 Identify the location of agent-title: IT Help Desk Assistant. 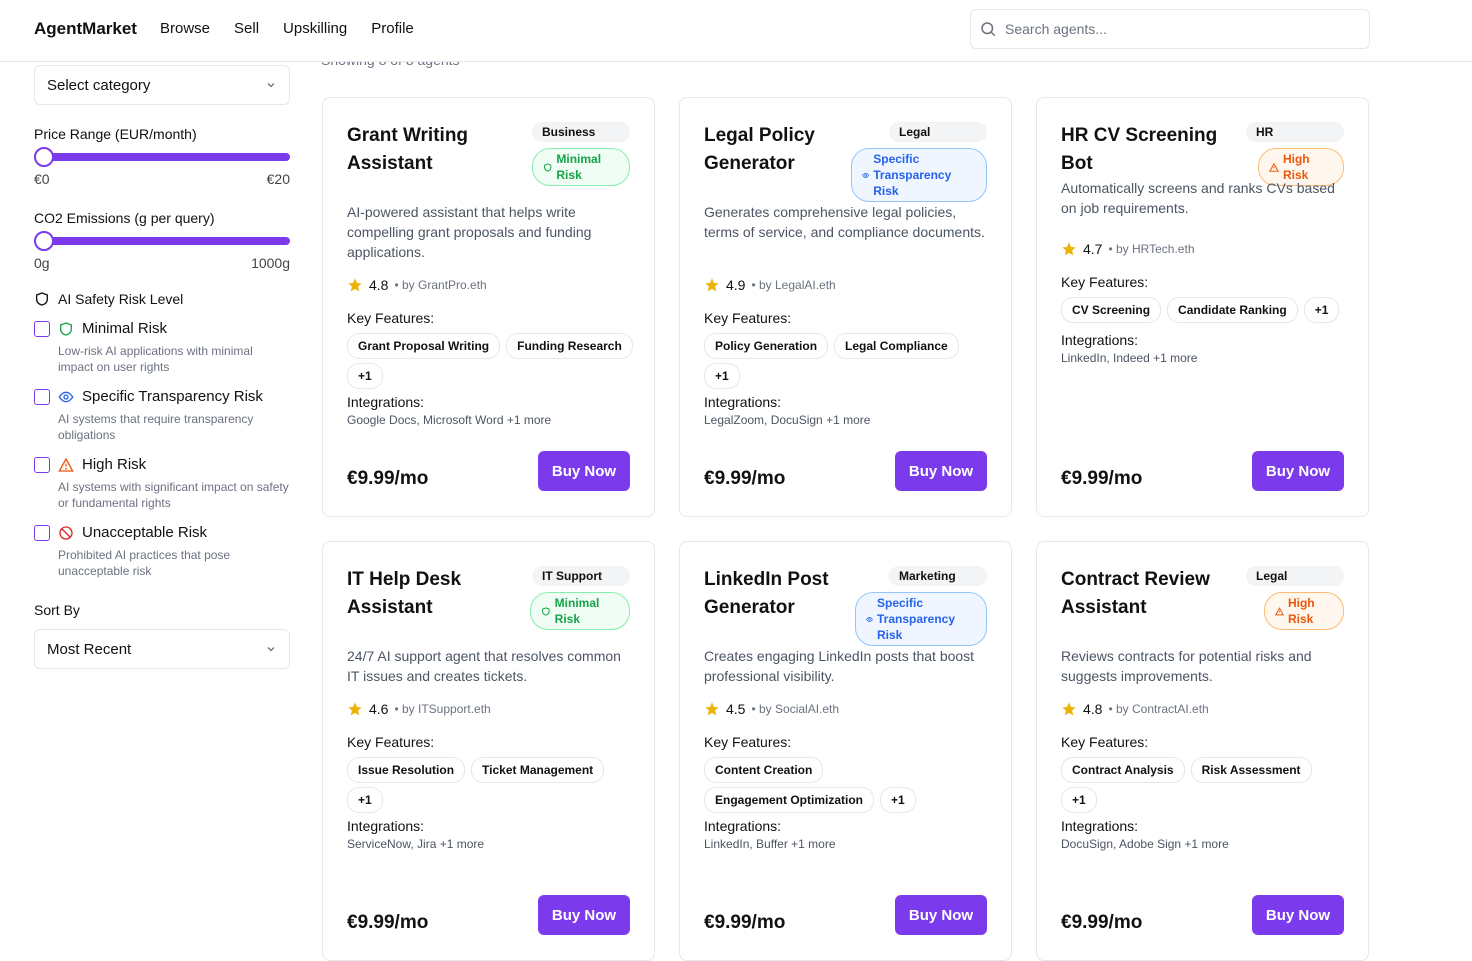
(437, 594).